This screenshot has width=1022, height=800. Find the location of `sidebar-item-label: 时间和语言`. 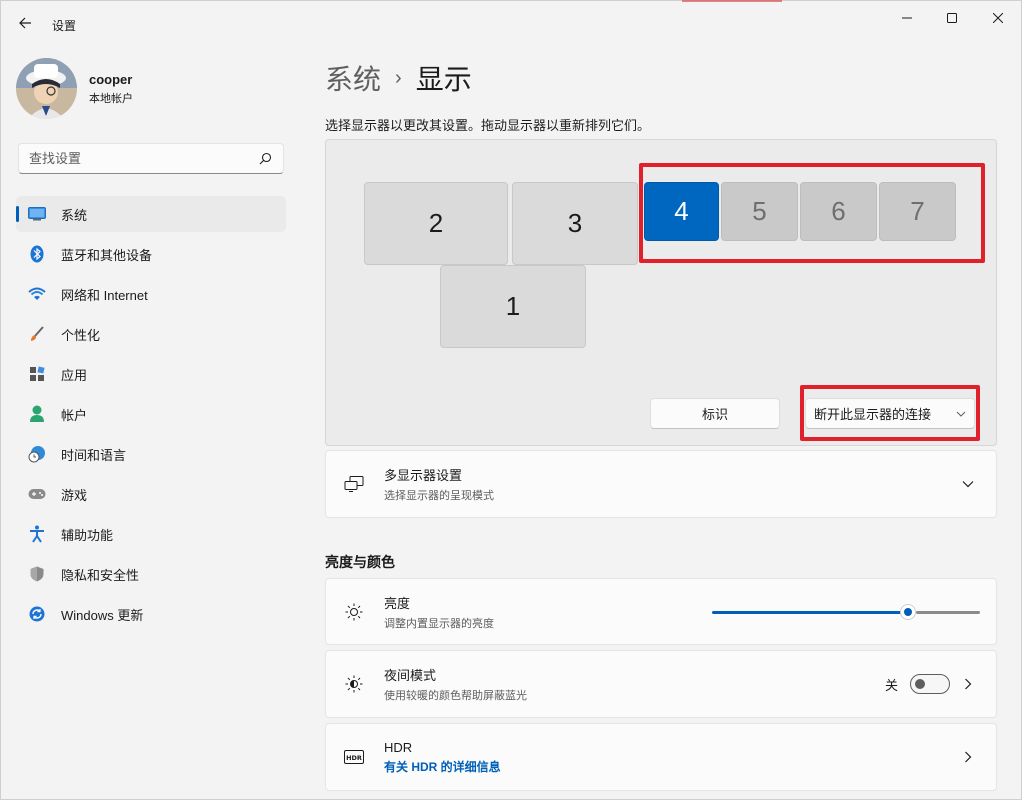

sidebar-item-label: 时间和语言 is located at coordinates (94, 455).